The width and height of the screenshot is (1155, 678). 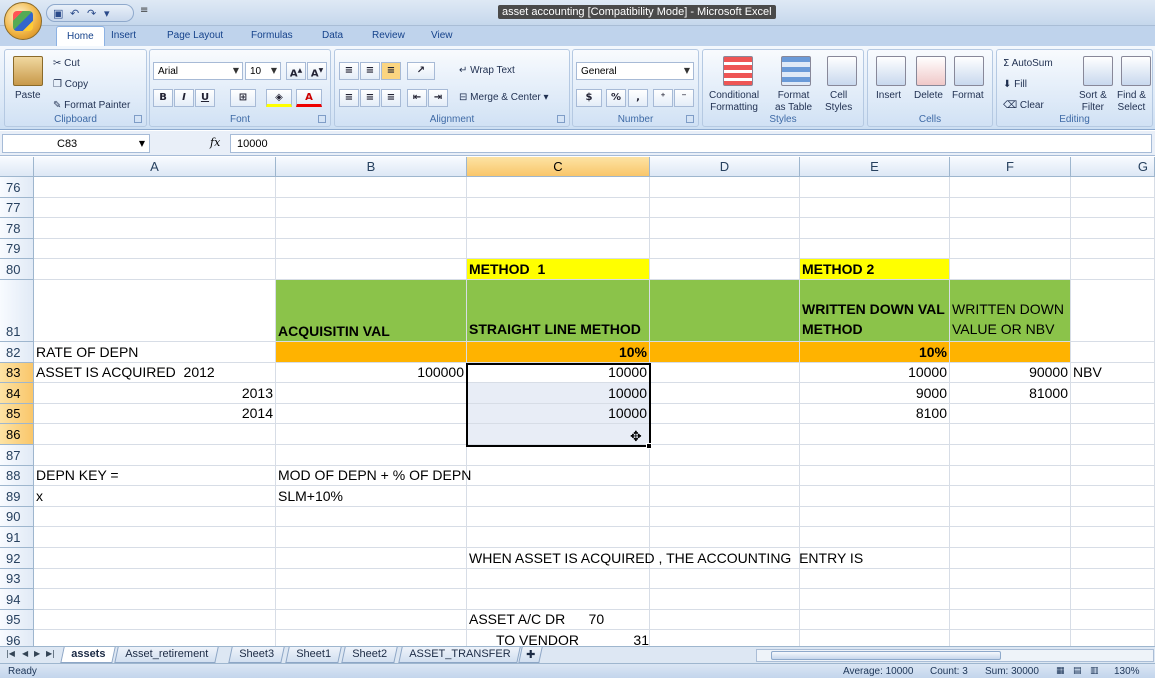 What do you see at coordinates (371, 352) in the screenshot?
I see `cell-b82` at bounding box center [371, 352].